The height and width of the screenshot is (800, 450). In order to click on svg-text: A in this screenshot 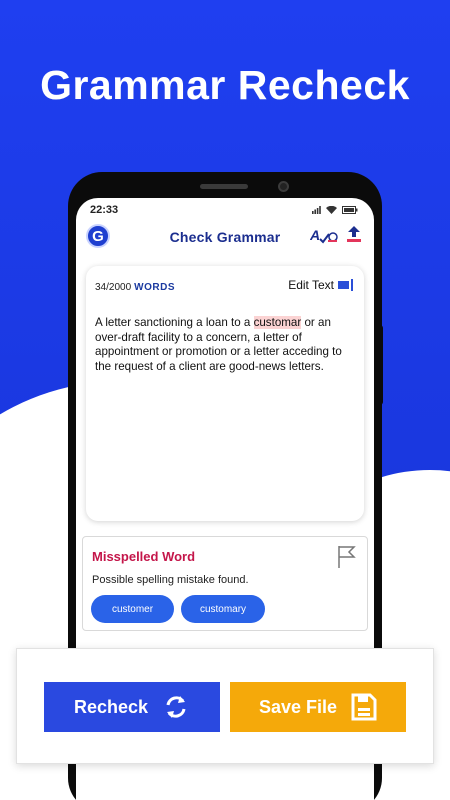, I will do `click(315, 235)`.